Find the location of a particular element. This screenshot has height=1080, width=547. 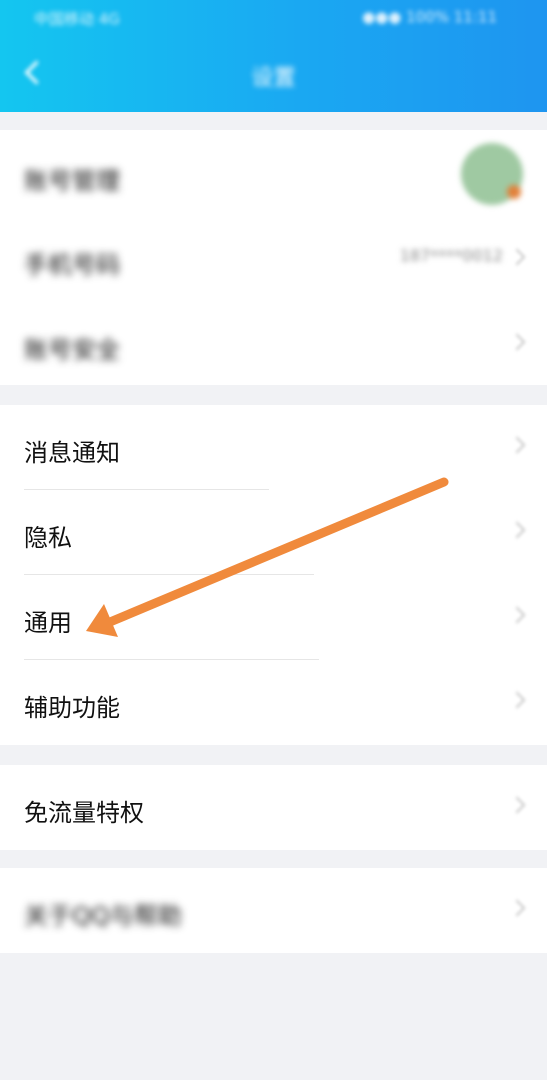

settings-row-about: 关于QQ与帮助 is located at coordinates (273, 910).